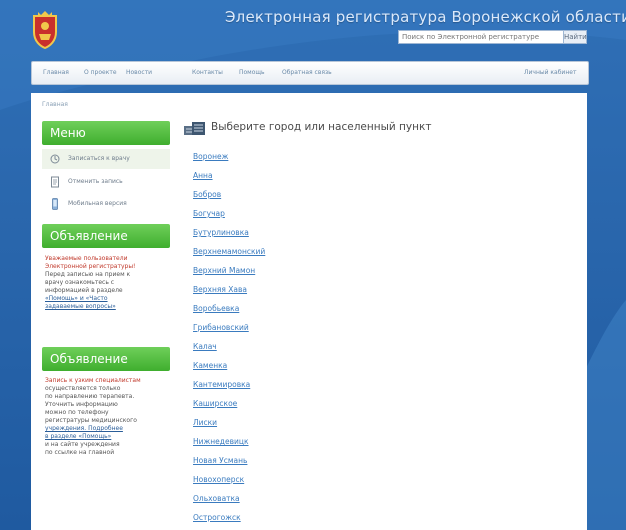 The image size is (626, 530). What do you see at coordinates (80, 282) in the screenshot?
I see `notice-line: врачу ознакомьтесь с` at bounding box center [80, 282].